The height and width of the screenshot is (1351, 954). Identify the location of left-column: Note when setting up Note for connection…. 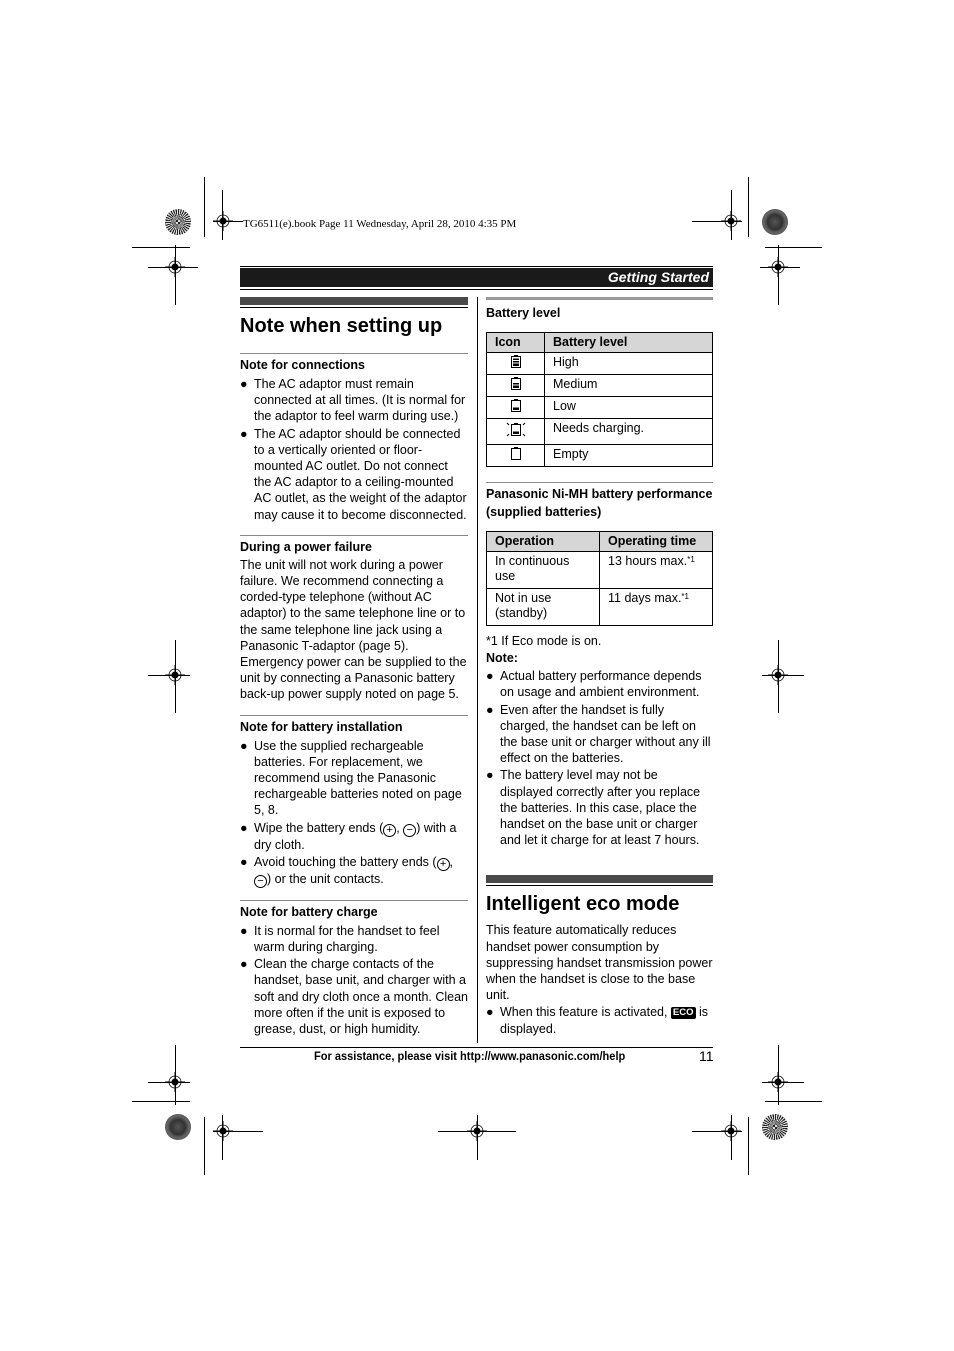
(354, 667).